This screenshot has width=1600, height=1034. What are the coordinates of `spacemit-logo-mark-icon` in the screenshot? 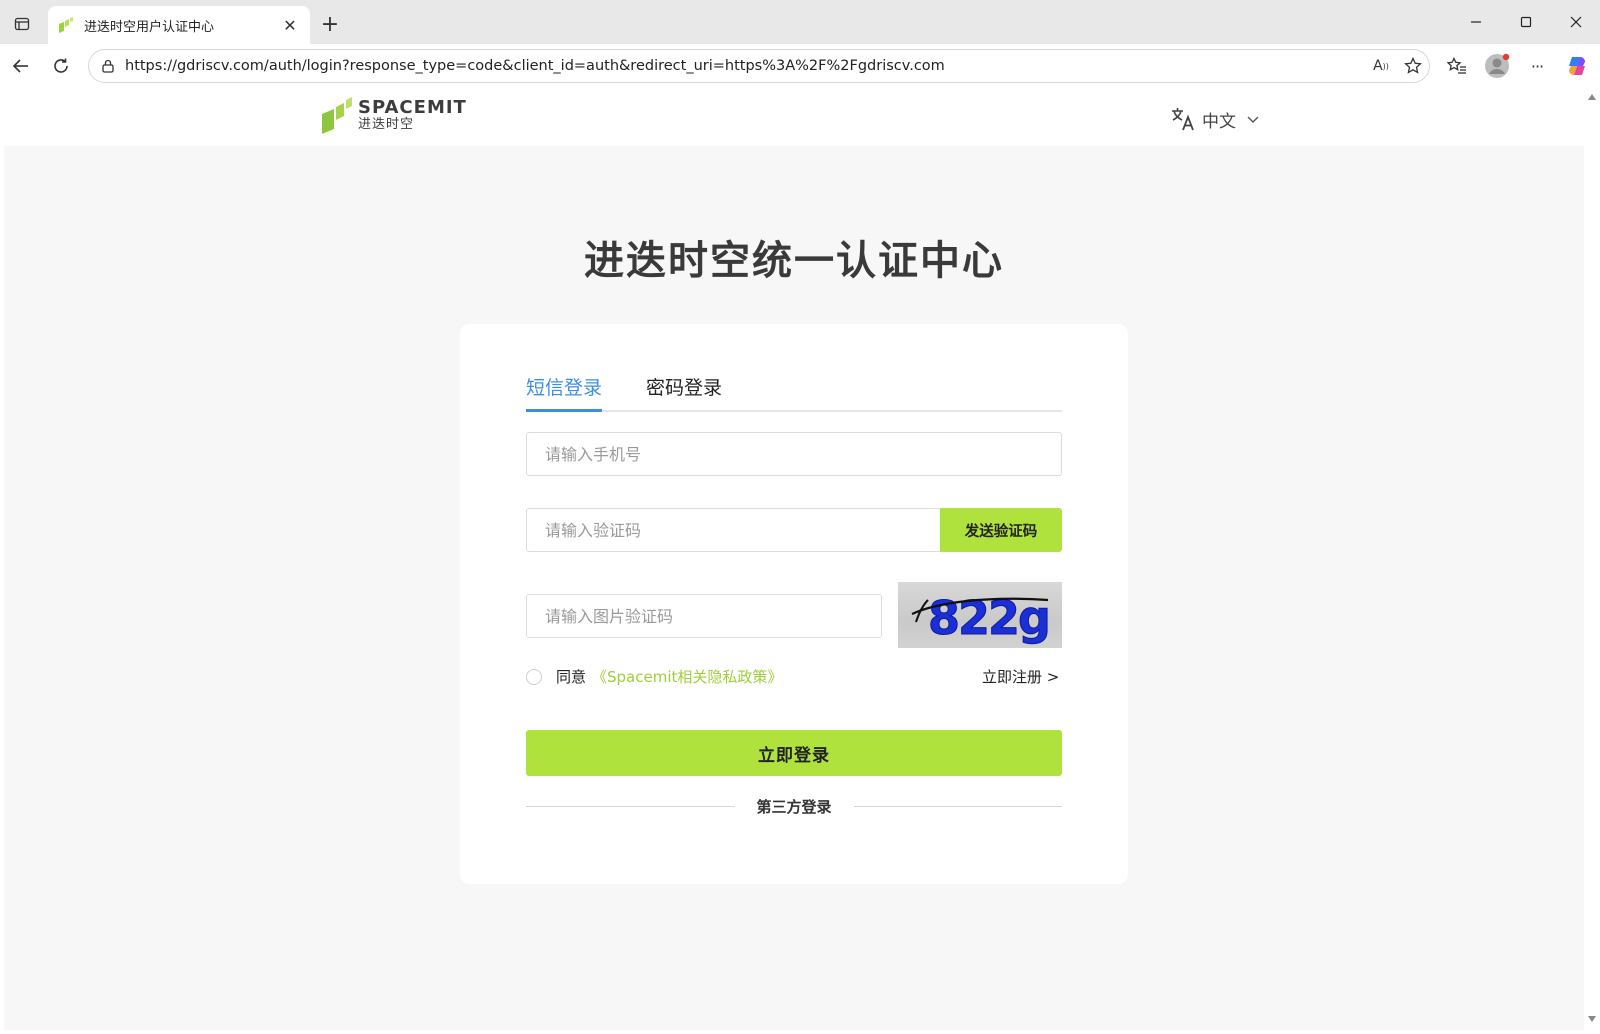 It's located at (337, 115).